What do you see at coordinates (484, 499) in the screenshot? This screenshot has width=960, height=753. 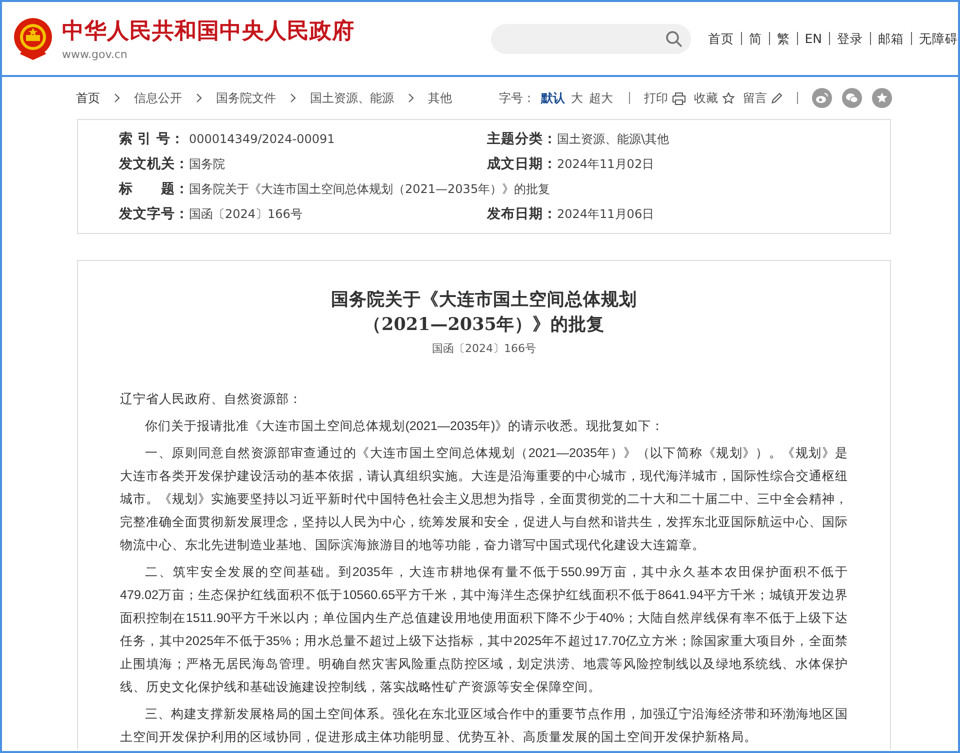 I see `paragraph: 一、原则同意自然资源部审查通过的《大连市国土空间总体规划（2021—2035年）》（以下简称《规划》）。《规划》是大连市各类开发保护建设活动的基本依据，请认真组织实施。大连是沿海重要的中心城市，现代海洋城市，国际性综合交通枢纽城市。《规划》实施要坚持以习近平新时代中国特色社会主义思想为指导，全面贯彻党的二十大和二十届二中、三中全会精神，完整准确全面贯彻新发展理念，坚持以人民为中心，统筹发展和安全，促进人与自然和谐共生，发挥东北亚国际航运中心、国际物流中心、东北先进制造业基地、国际滨海旅游目的地等功能，奋力谱写中国式现代化建设大连篇章。` at bounding box center [484, 499].